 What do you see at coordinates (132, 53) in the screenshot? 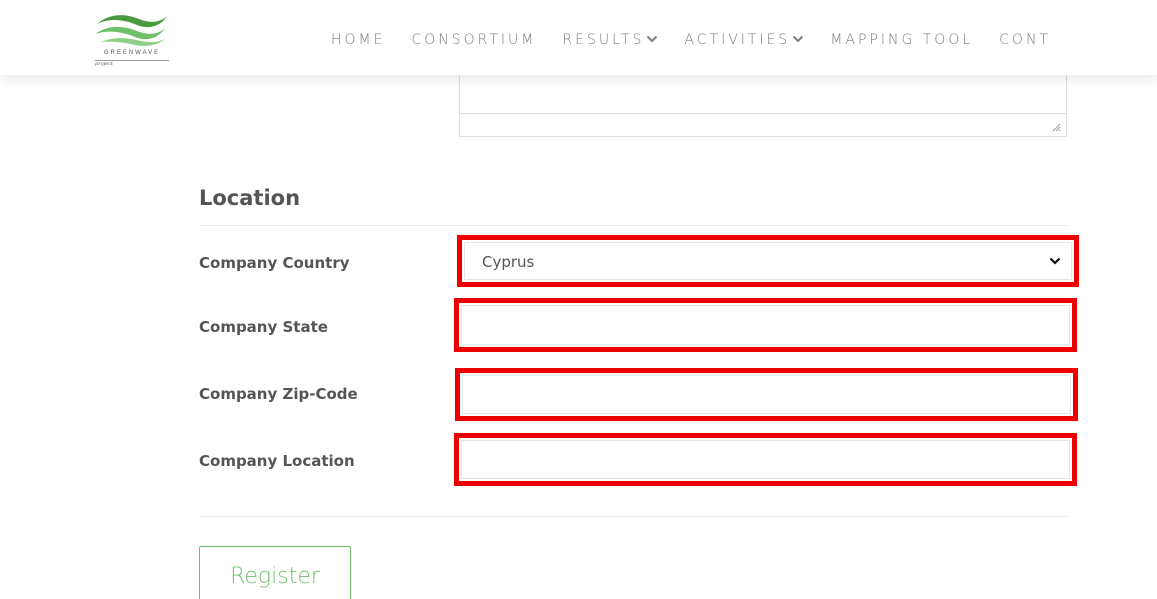
I see `logo-text: GREENWAVE` at bounding box center [132, 53].